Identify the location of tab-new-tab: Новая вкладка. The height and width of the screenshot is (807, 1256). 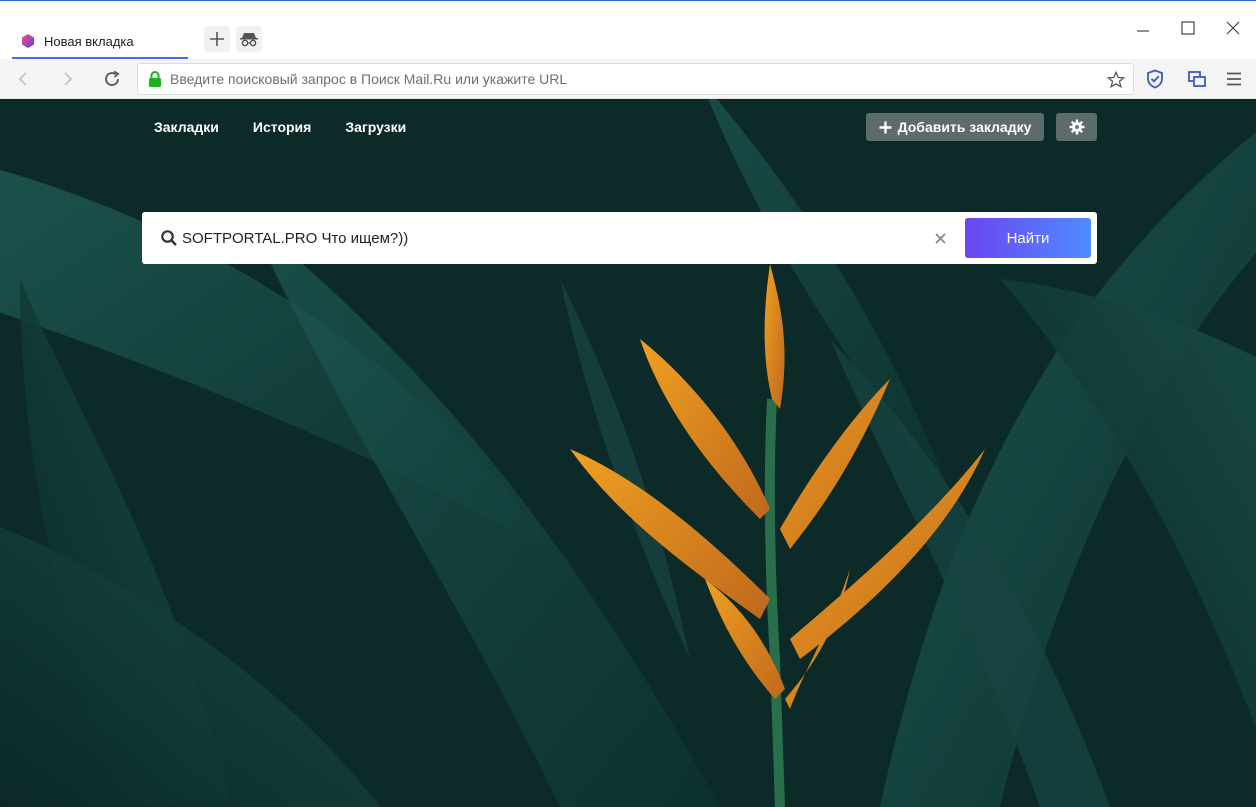
(100, 41).